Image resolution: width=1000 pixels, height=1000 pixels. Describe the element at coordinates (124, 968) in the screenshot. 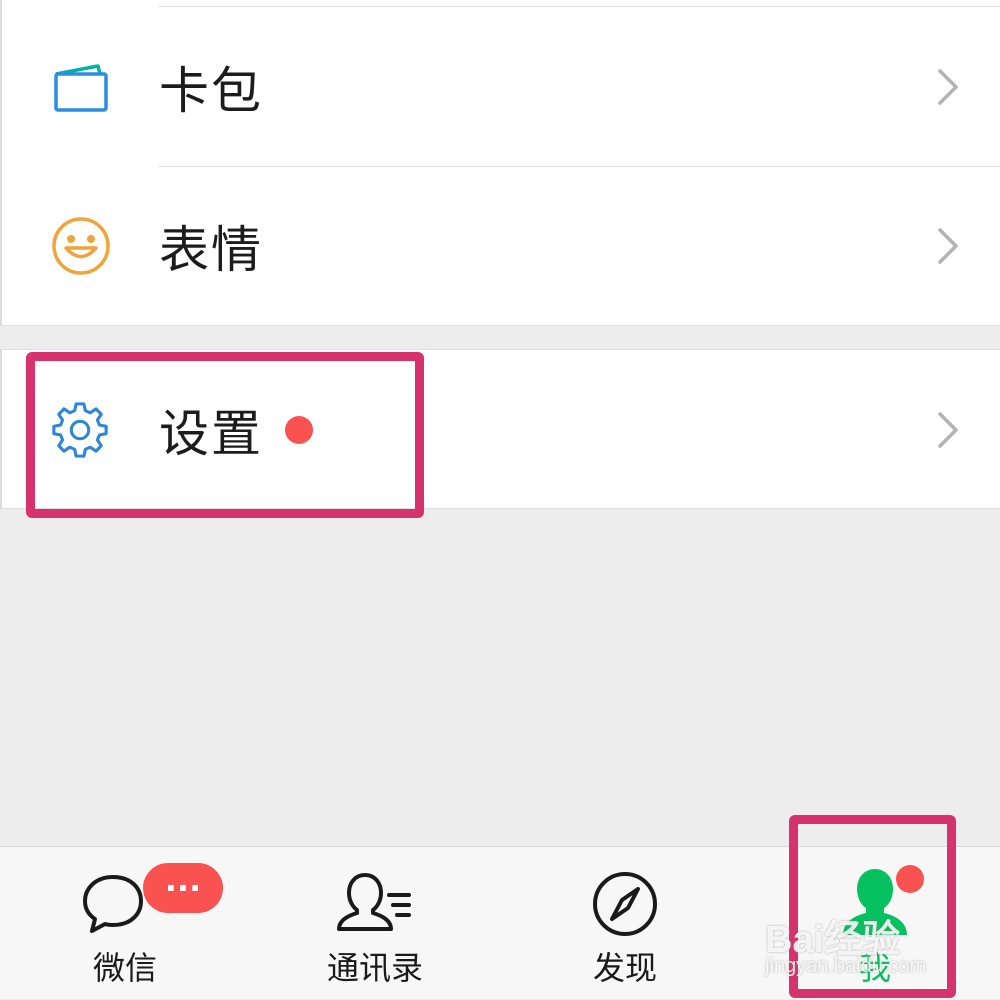

I see `tab-label: 微信` at that location.